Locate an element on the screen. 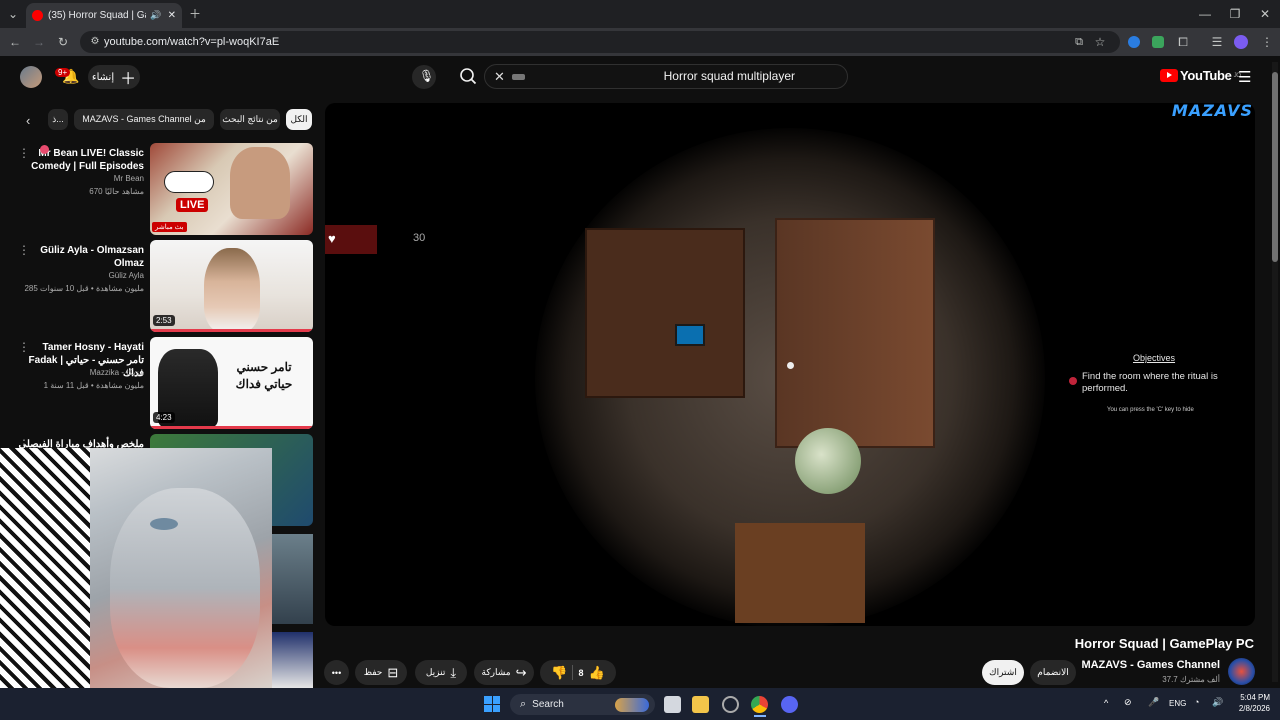  volume-icon: 🔊 is located at coordinates (1217, 702).